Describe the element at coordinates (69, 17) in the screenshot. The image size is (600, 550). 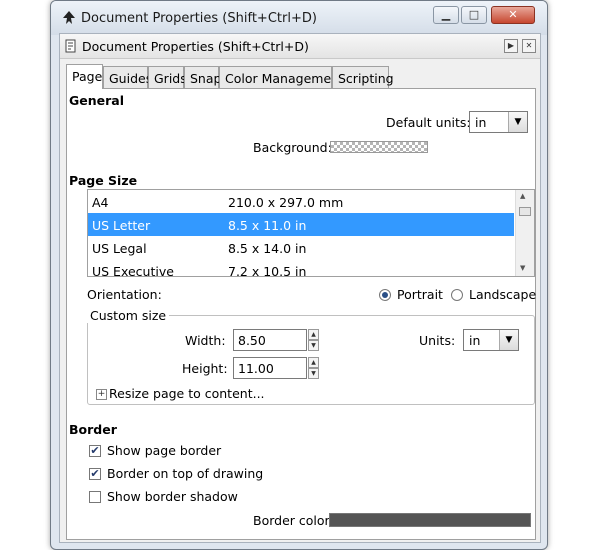
I see `inkscape-app-icon` at that location.